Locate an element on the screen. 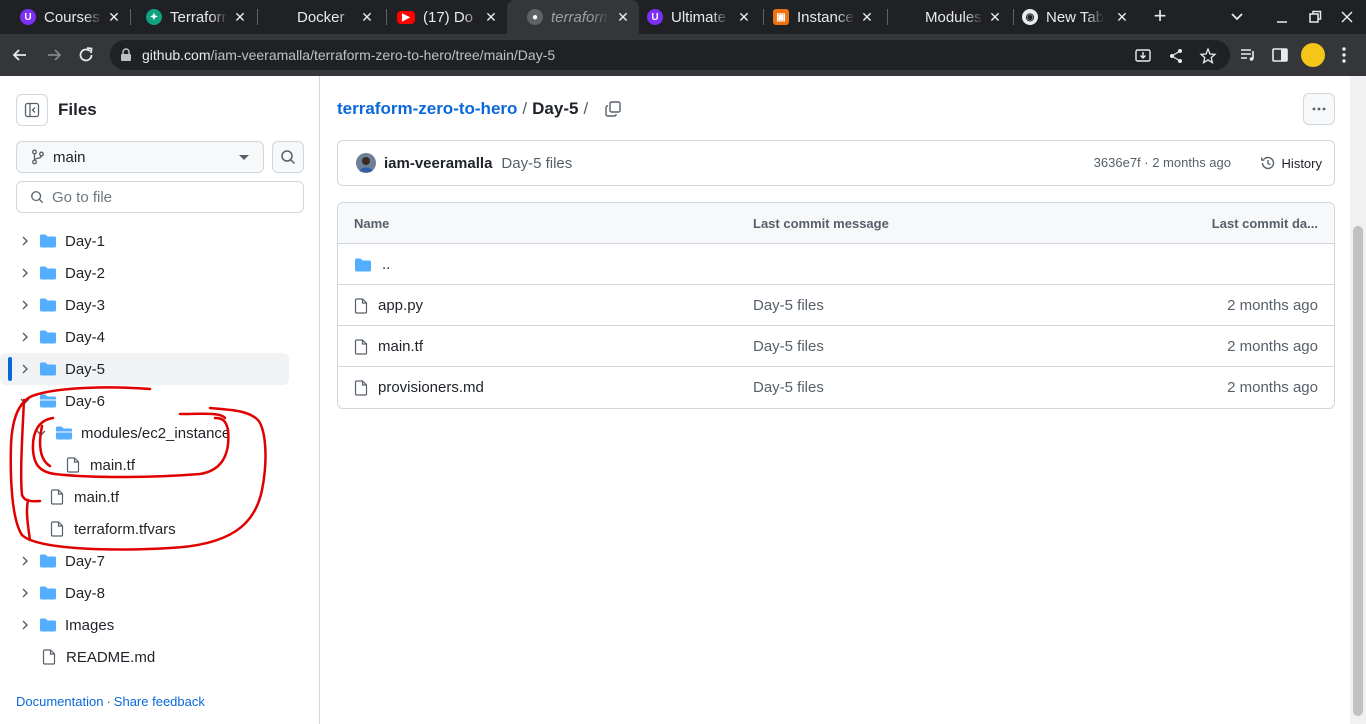 This screenshot has width=1366, height=724. breadcrumb-repo-link: terraform-zero-to-hero is located at coordinates (427, 109).